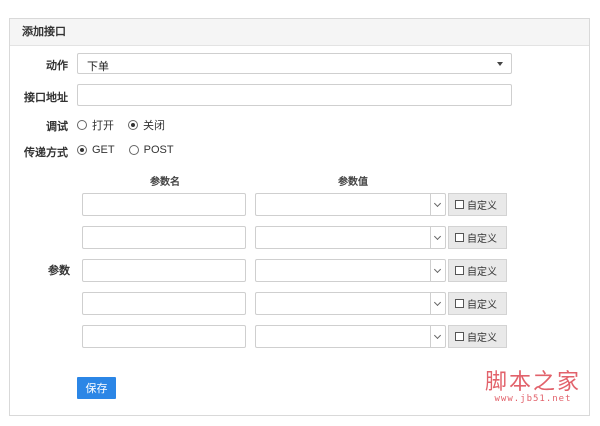 The height and width of the screenshot is (426, 600). I want to click on method-radio-group: GET POST, so click(132, 150).